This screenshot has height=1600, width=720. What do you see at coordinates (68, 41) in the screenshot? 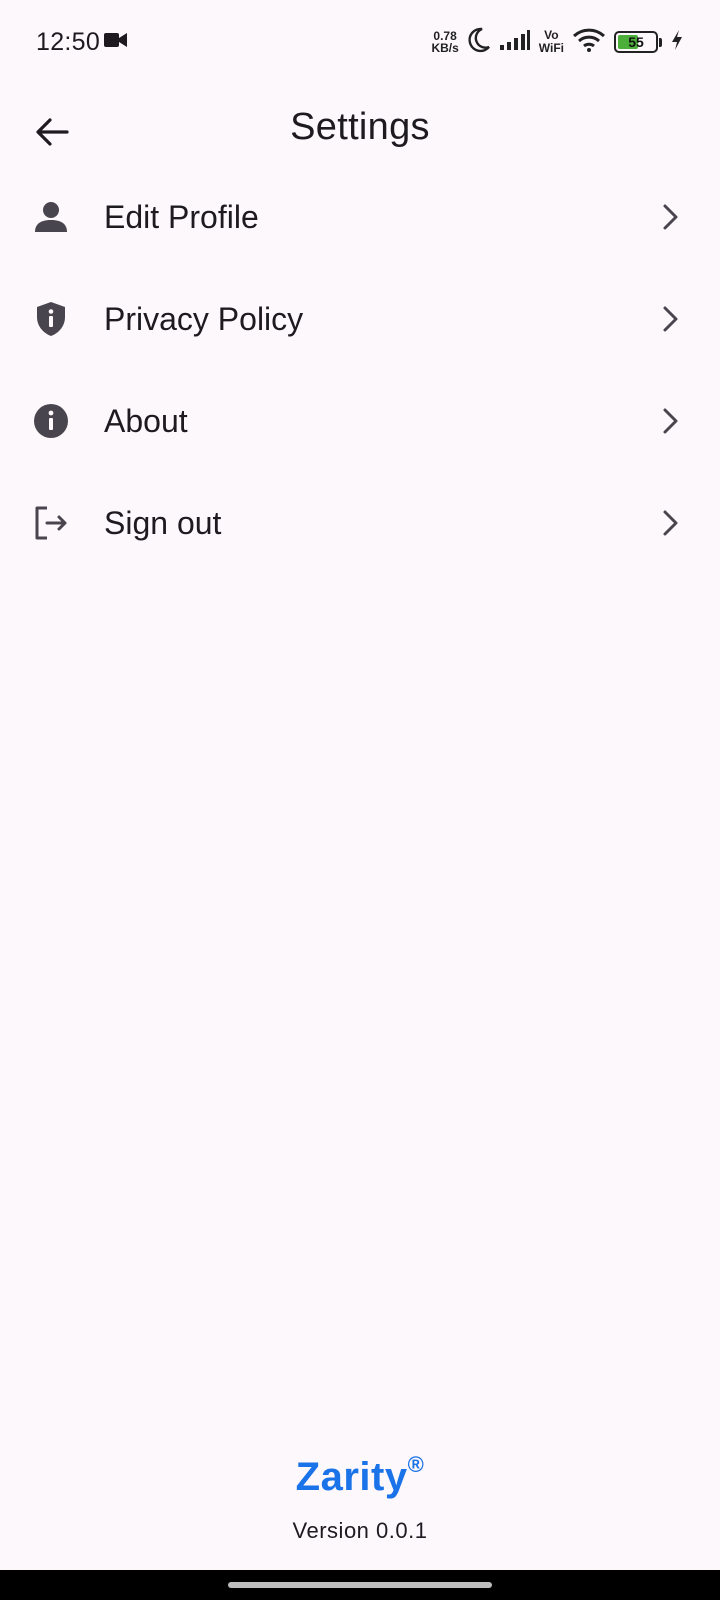
I see `status-time: 12:50` at bounding box center [68, 41].